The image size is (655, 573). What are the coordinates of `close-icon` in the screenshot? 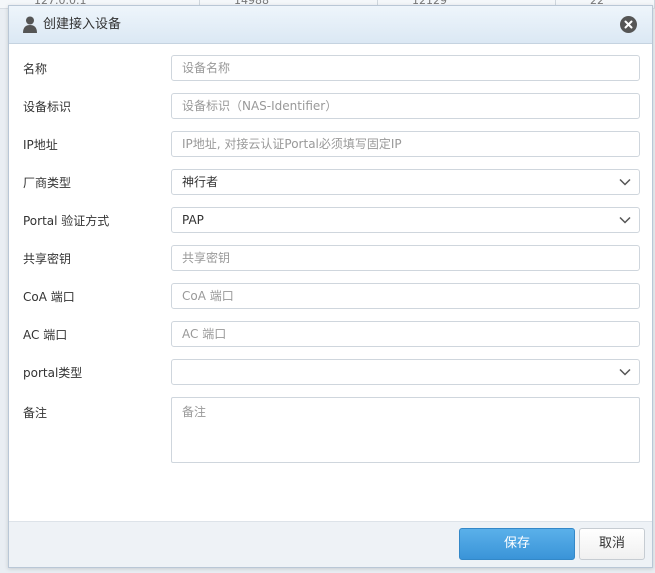 It's located at (628, 24).